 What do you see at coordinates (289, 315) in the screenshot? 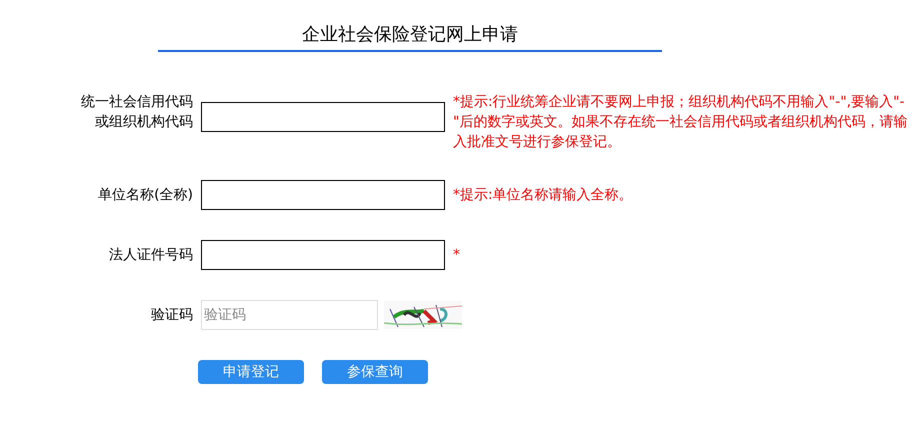
I see `captcha-input: 验证码` at bounding box center [289, 315].